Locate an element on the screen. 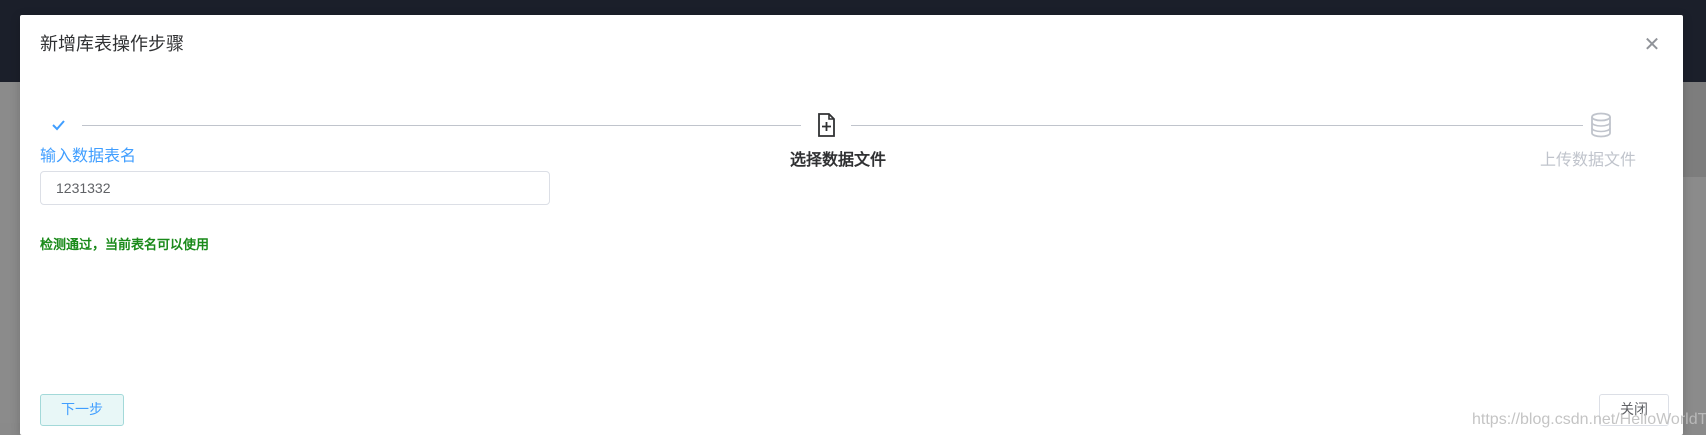 The image size is (1706, 435). background-panel-edge is located at coordinates (1694, 129).